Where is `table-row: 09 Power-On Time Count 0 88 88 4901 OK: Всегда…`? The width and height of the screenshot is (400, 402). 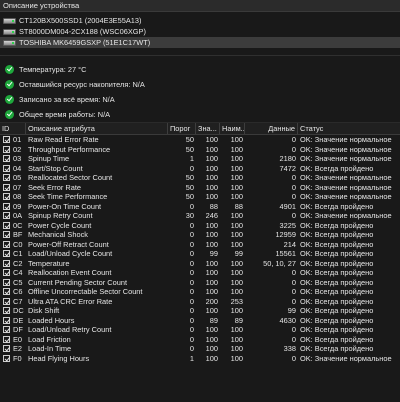
table-row: 09 Power-On Time Count 0 88 88 4901 OK: Всегда… is located at coordinates (200, 207).